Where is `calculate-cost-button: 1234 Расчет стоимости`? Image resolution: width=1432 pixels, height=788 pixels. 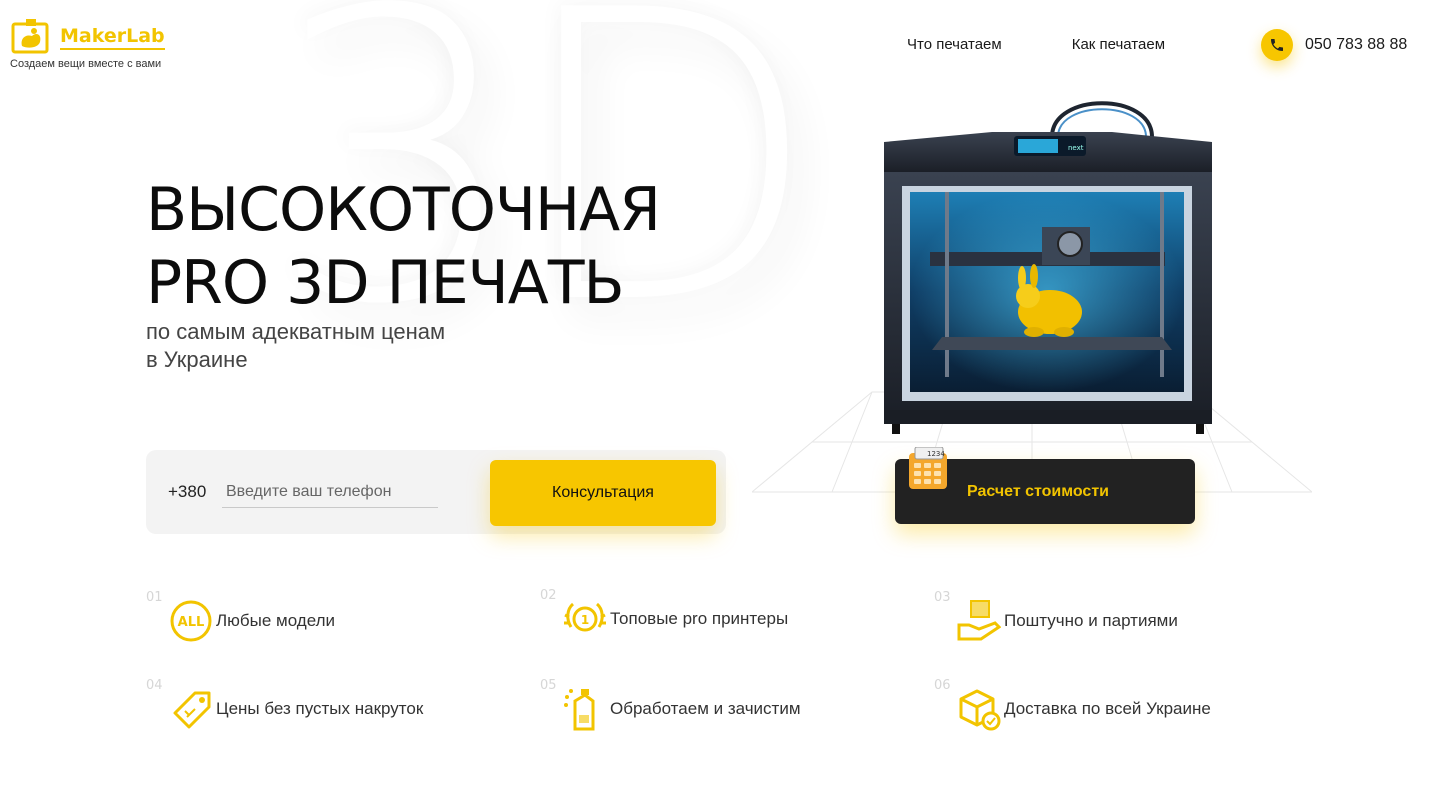
calculate-cost-button: 1234 Расчет стоимости is located at coordinates (1045, 485).